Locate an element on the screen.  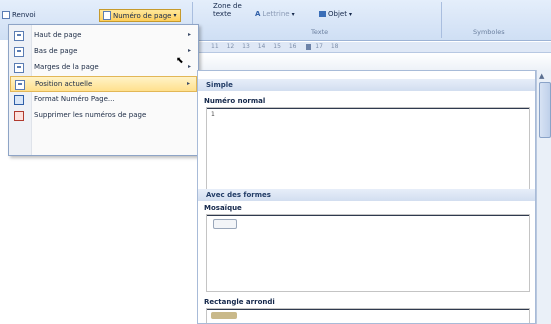
ruler-mark: 13 is located at coordinates (246, 46).